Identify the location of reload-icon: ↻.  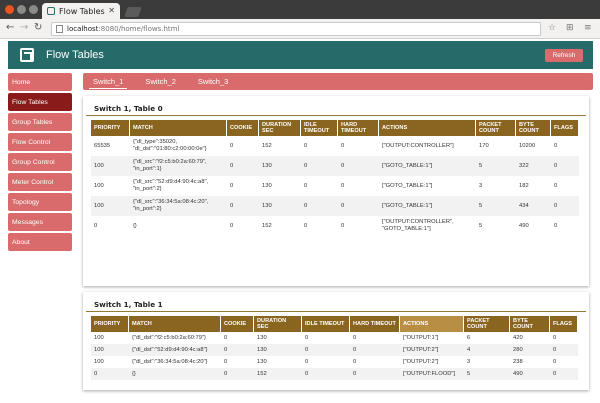
(38, 27).